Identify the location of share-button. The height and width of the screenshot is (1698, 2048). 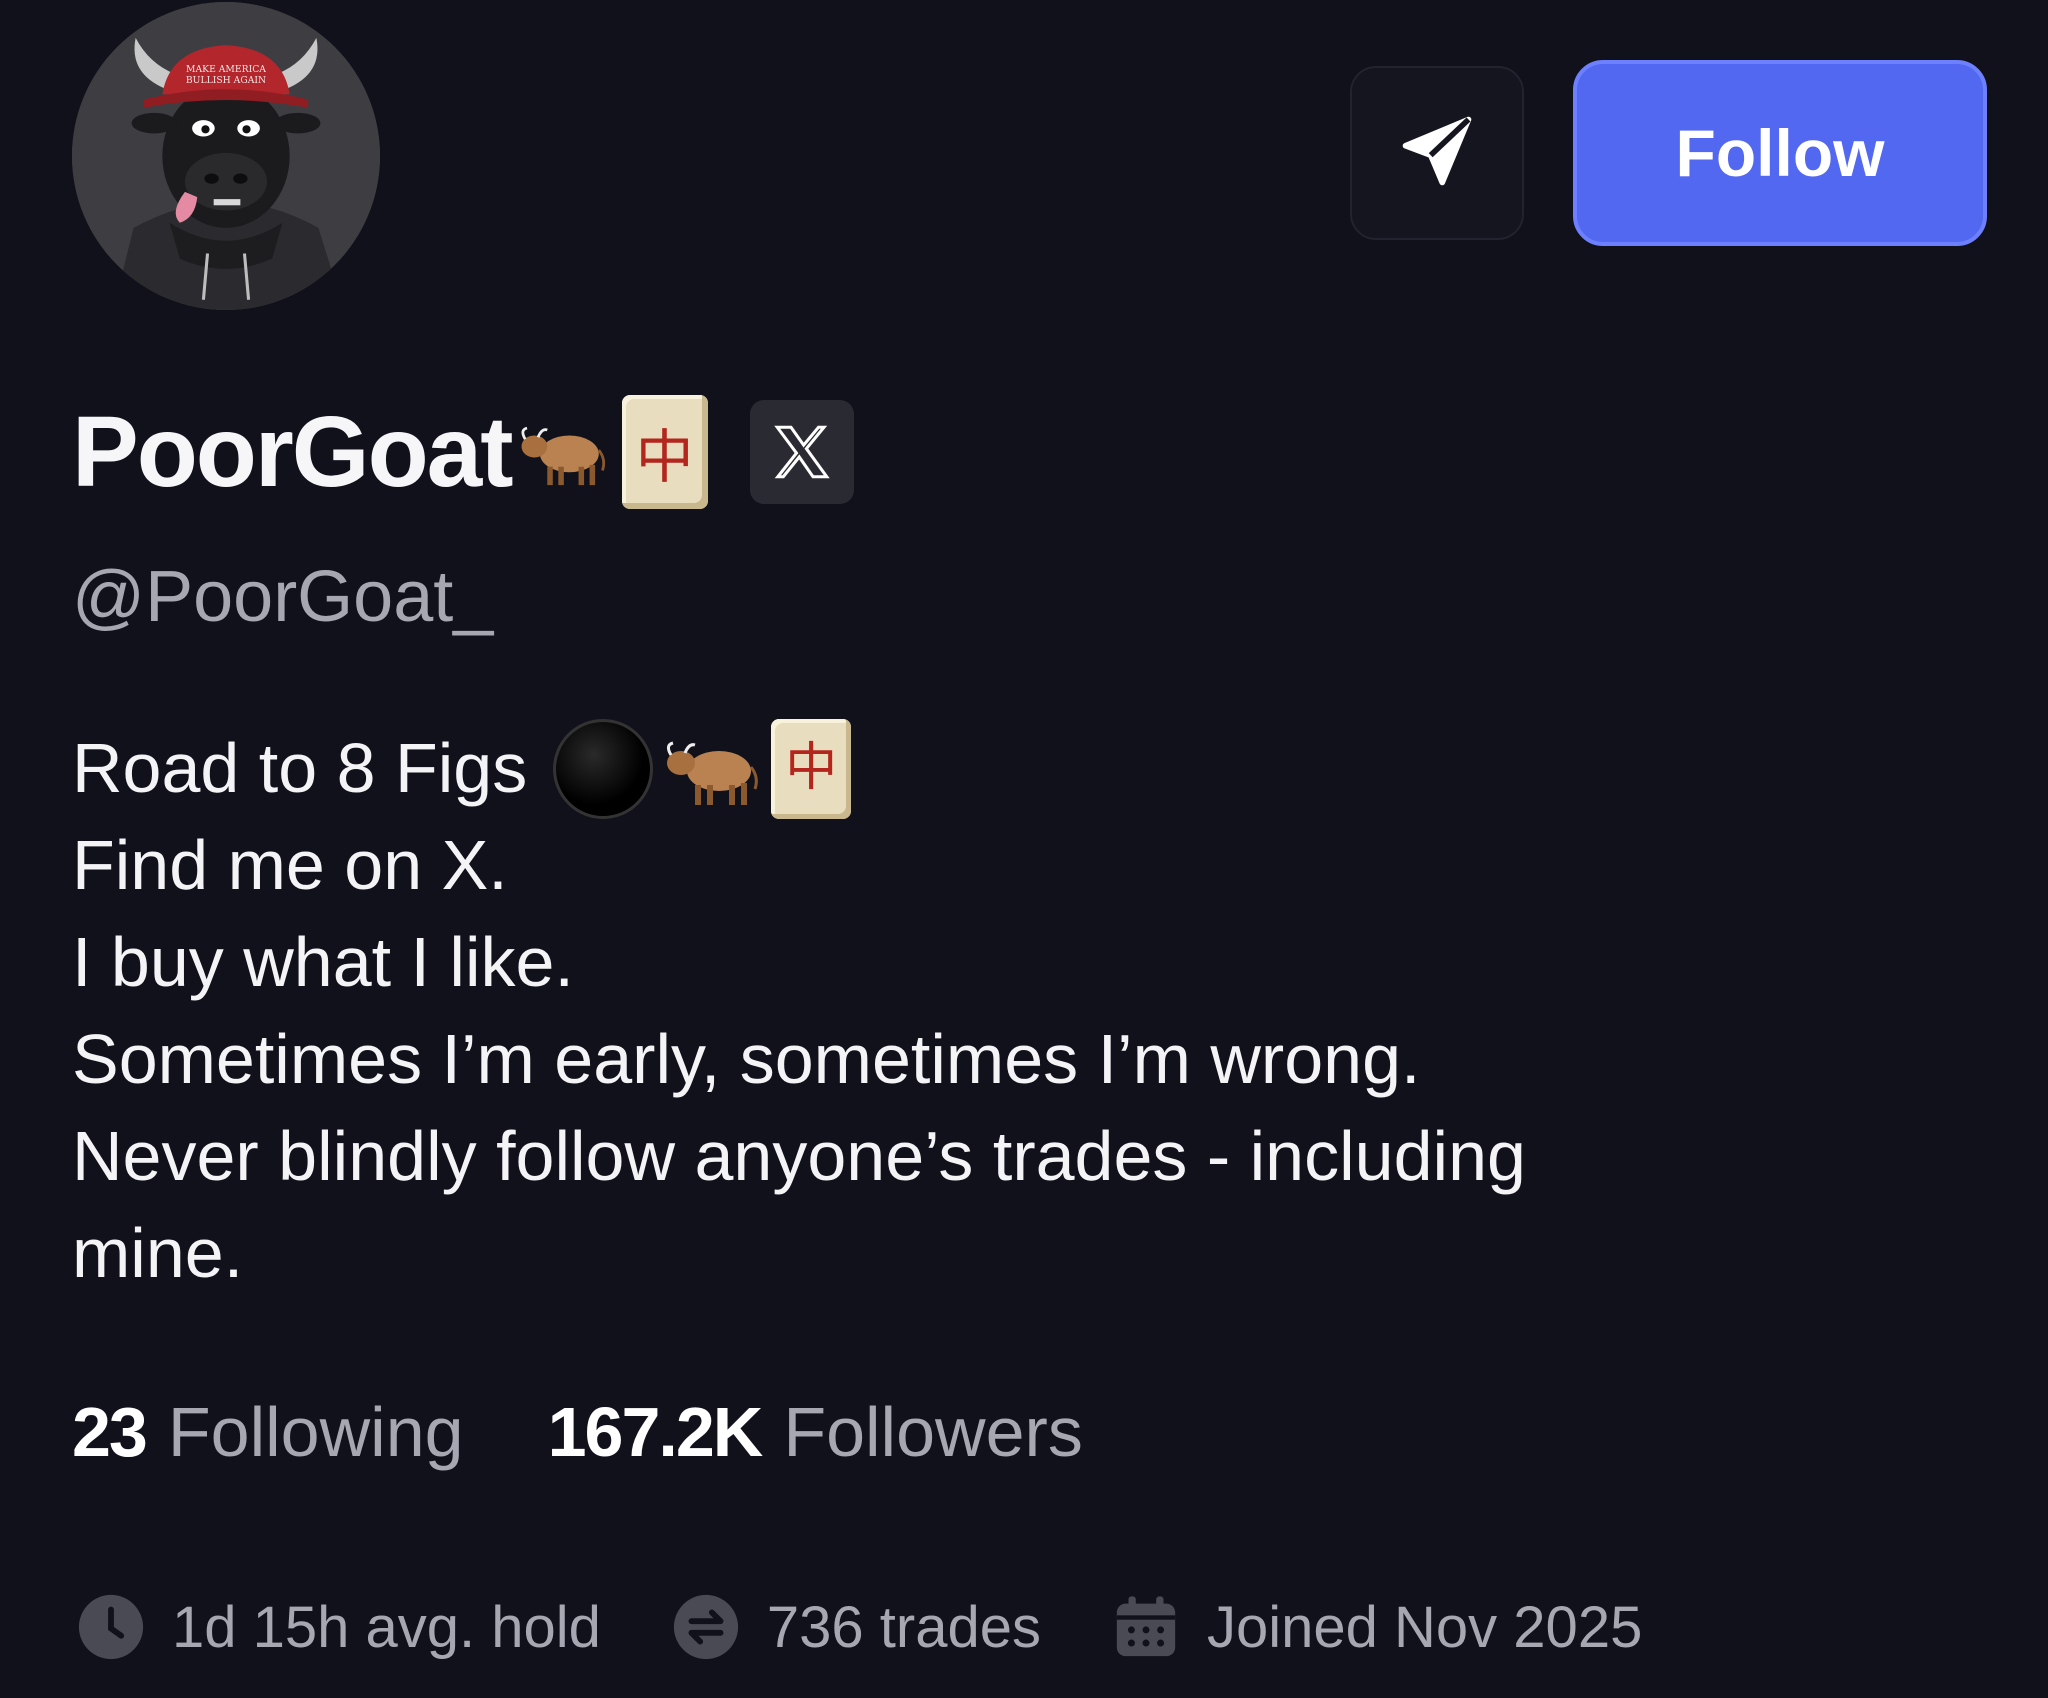
(1437, 153).